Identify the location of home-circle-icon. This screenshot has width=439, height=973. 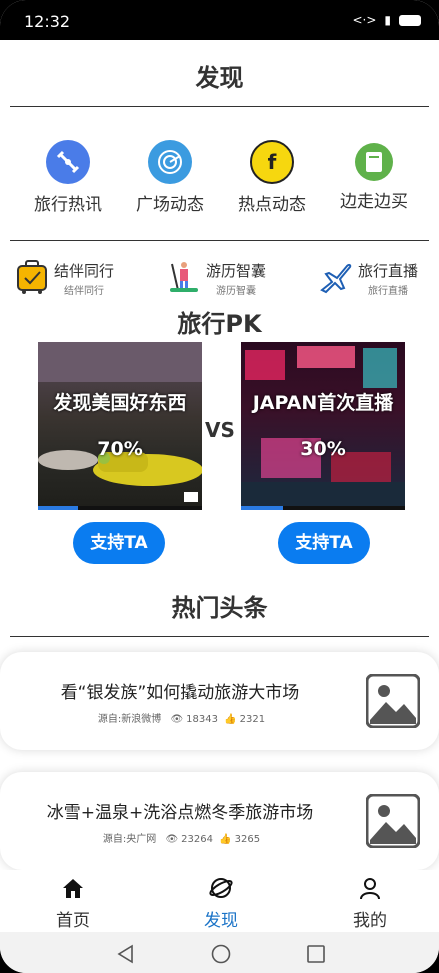
(221, 954).